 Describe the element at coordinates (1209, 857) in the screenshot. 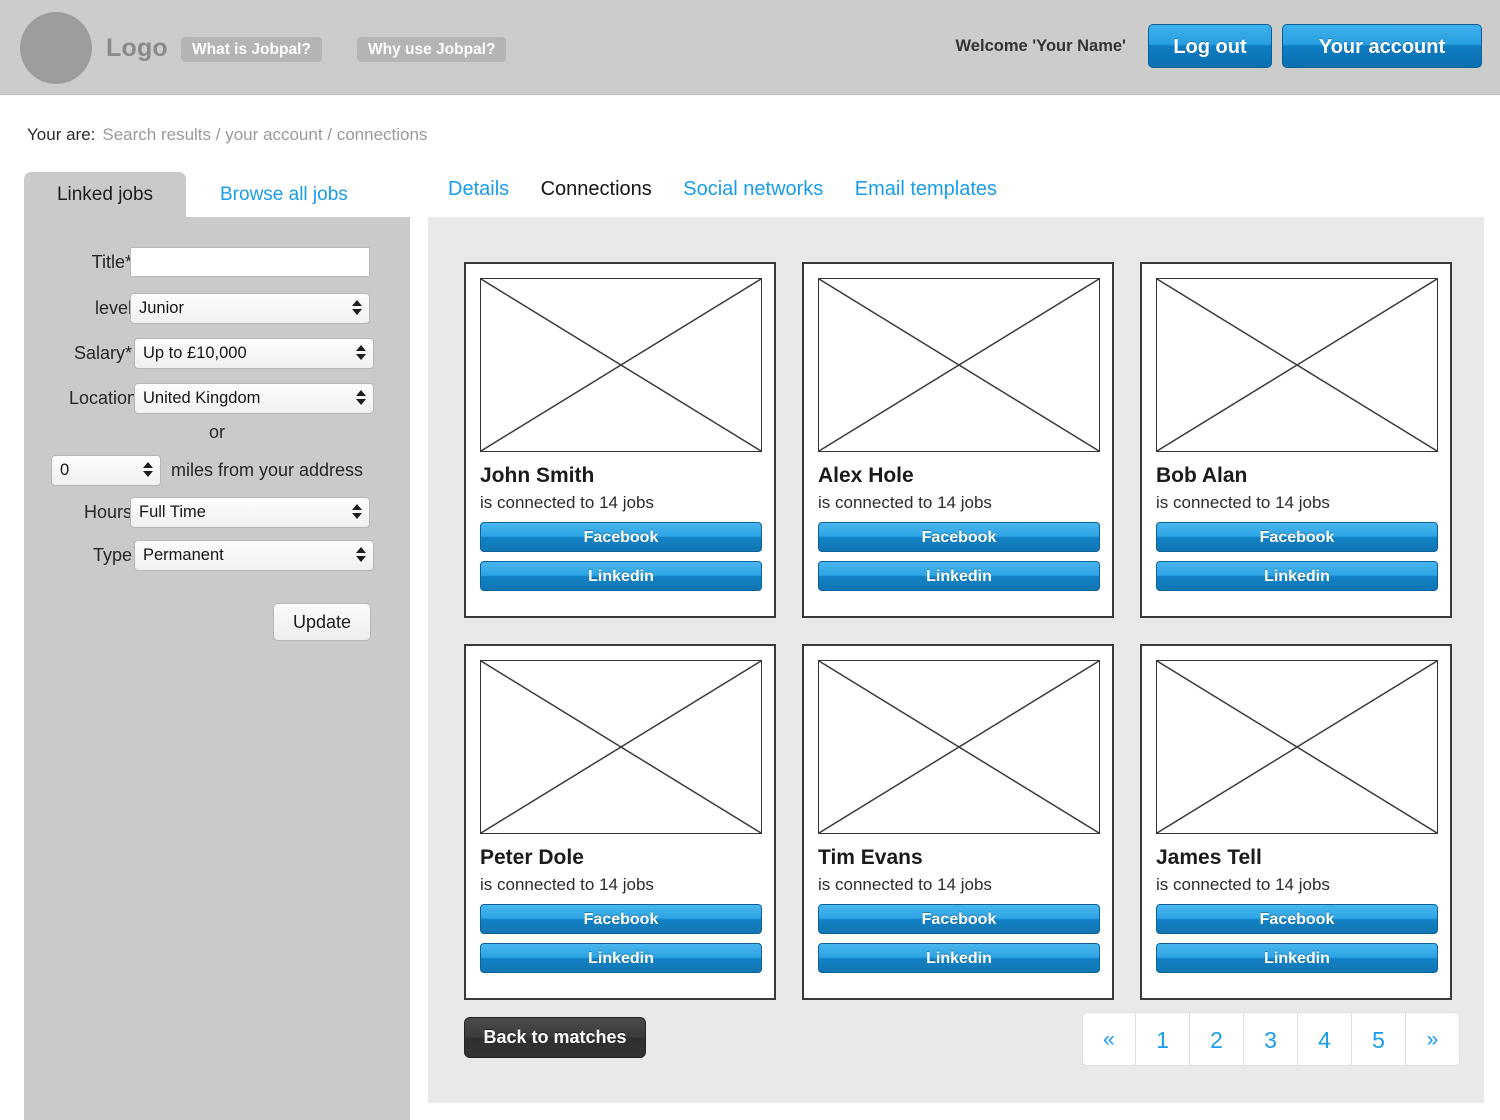

I see `connection-name: James Tell` at that location.